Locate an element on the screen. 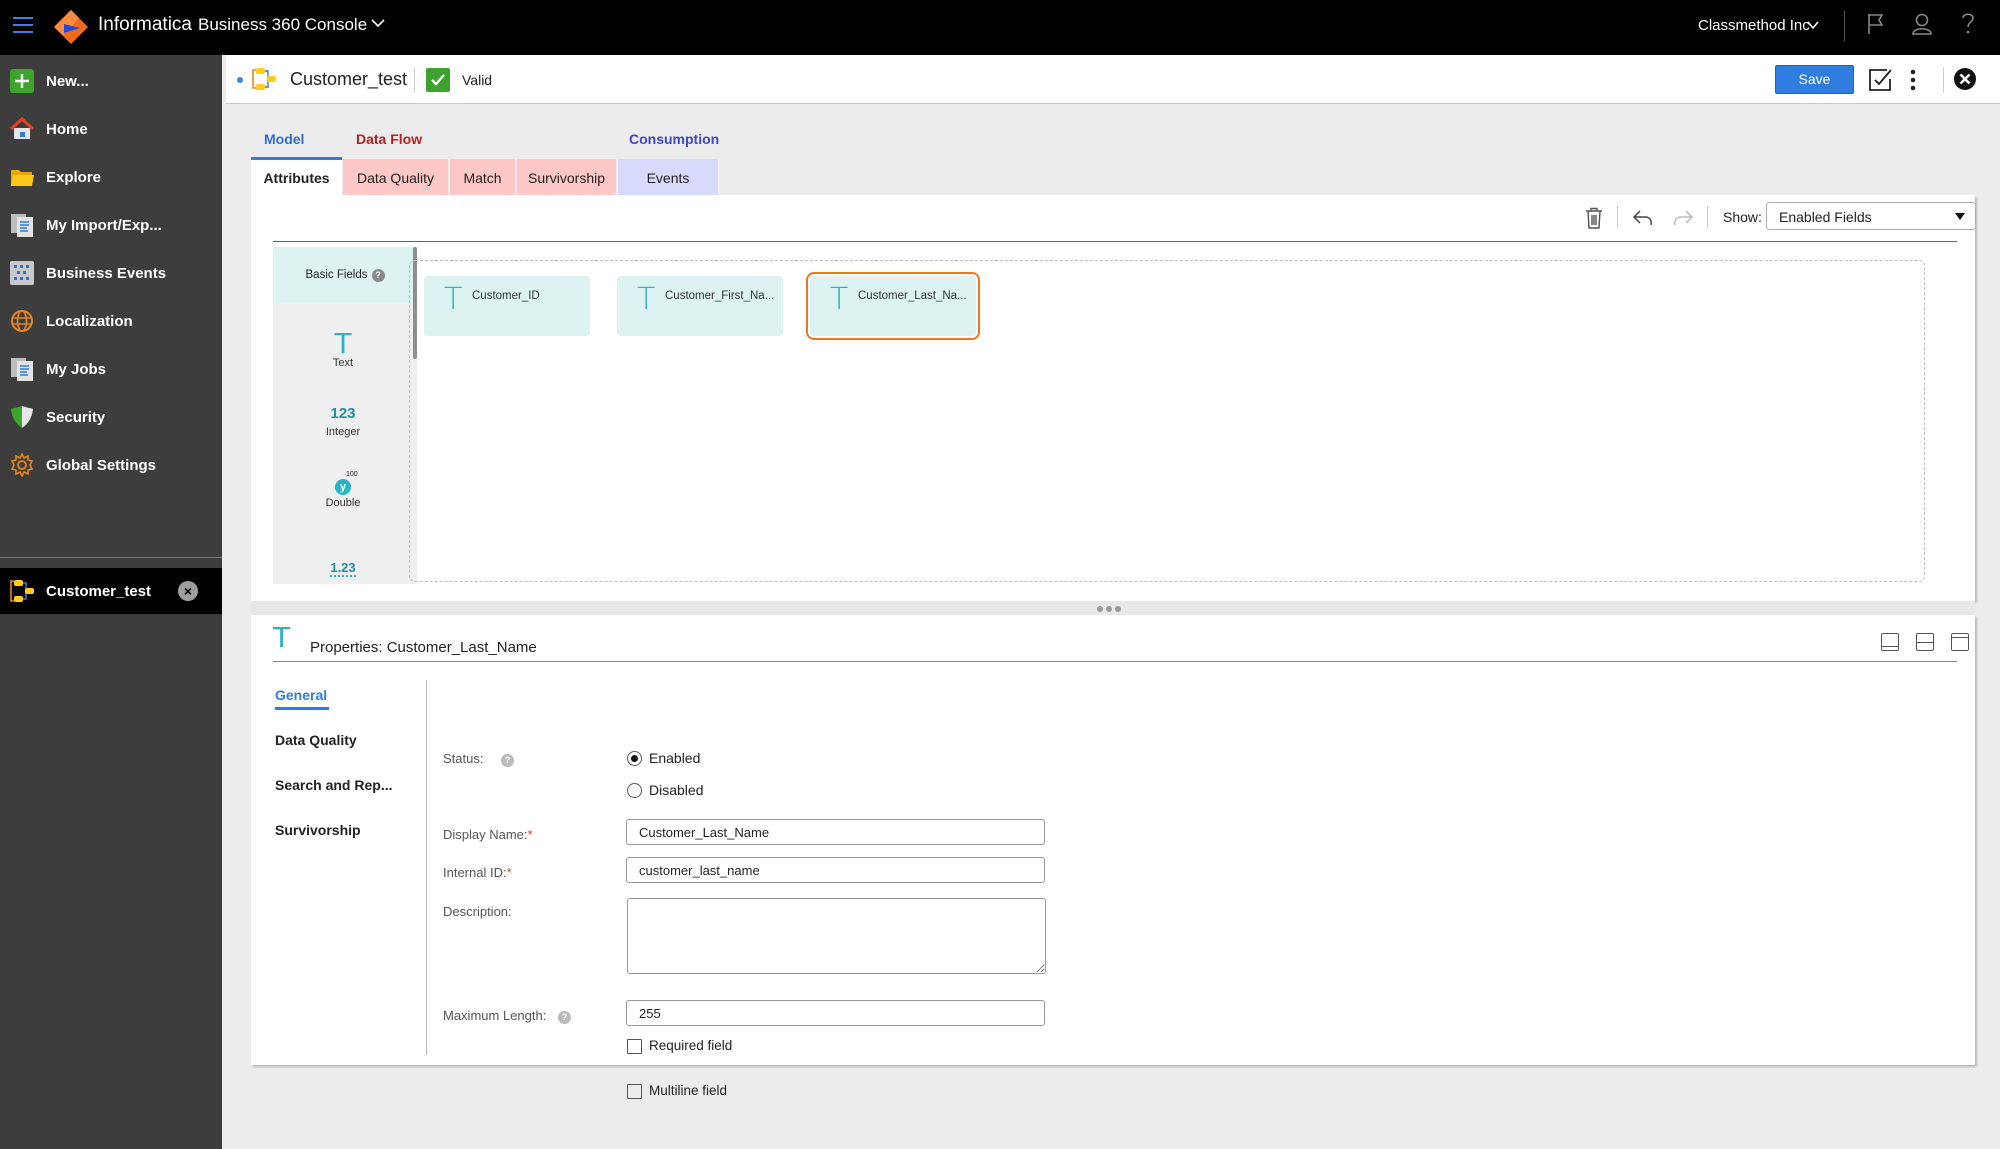 This screenshot has height=1149, width=2000. page-title: Customer_test is located at coordinates (349, 79).